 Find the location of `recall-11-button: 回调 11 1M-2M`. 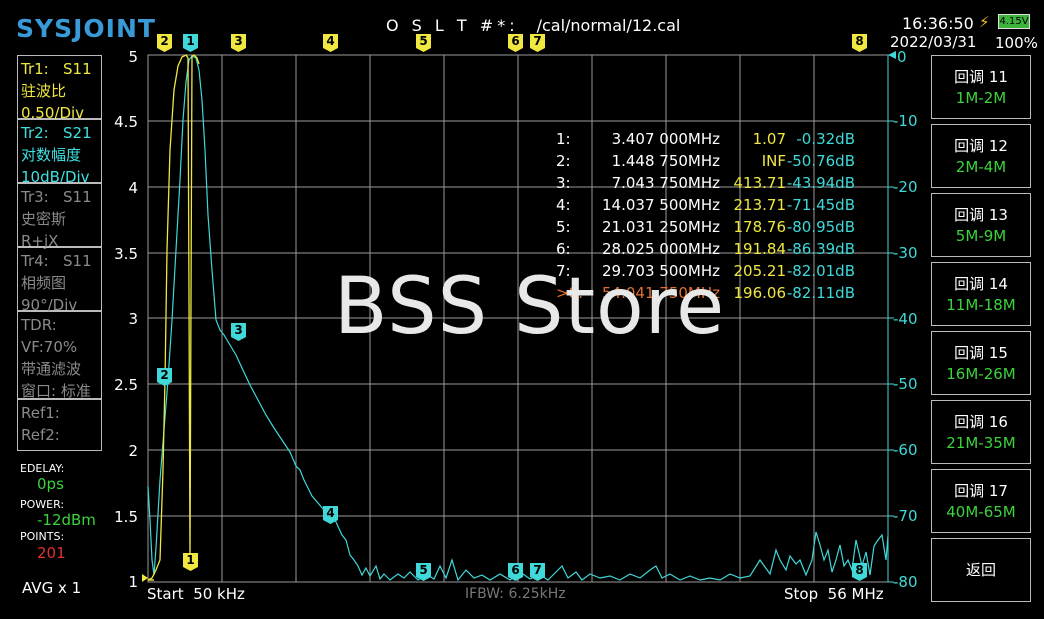

recall-11-button: 回调 11 1M-2M is located at coordinates (981, 87).